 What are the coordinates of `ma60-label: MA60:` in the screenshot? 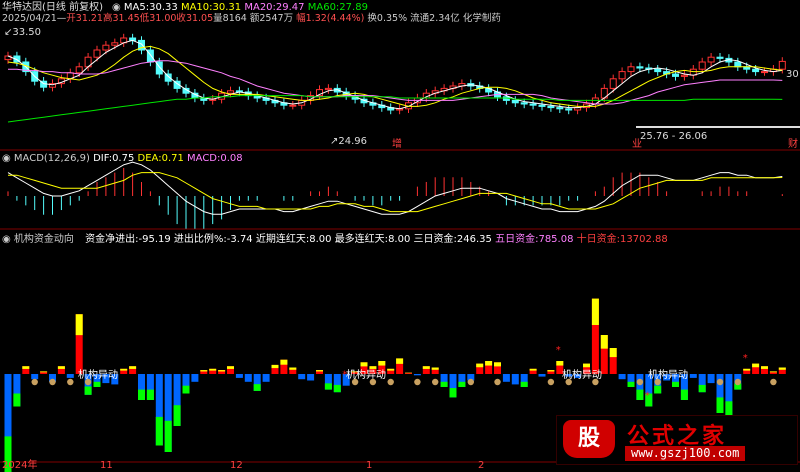 It's located at (323, 7).